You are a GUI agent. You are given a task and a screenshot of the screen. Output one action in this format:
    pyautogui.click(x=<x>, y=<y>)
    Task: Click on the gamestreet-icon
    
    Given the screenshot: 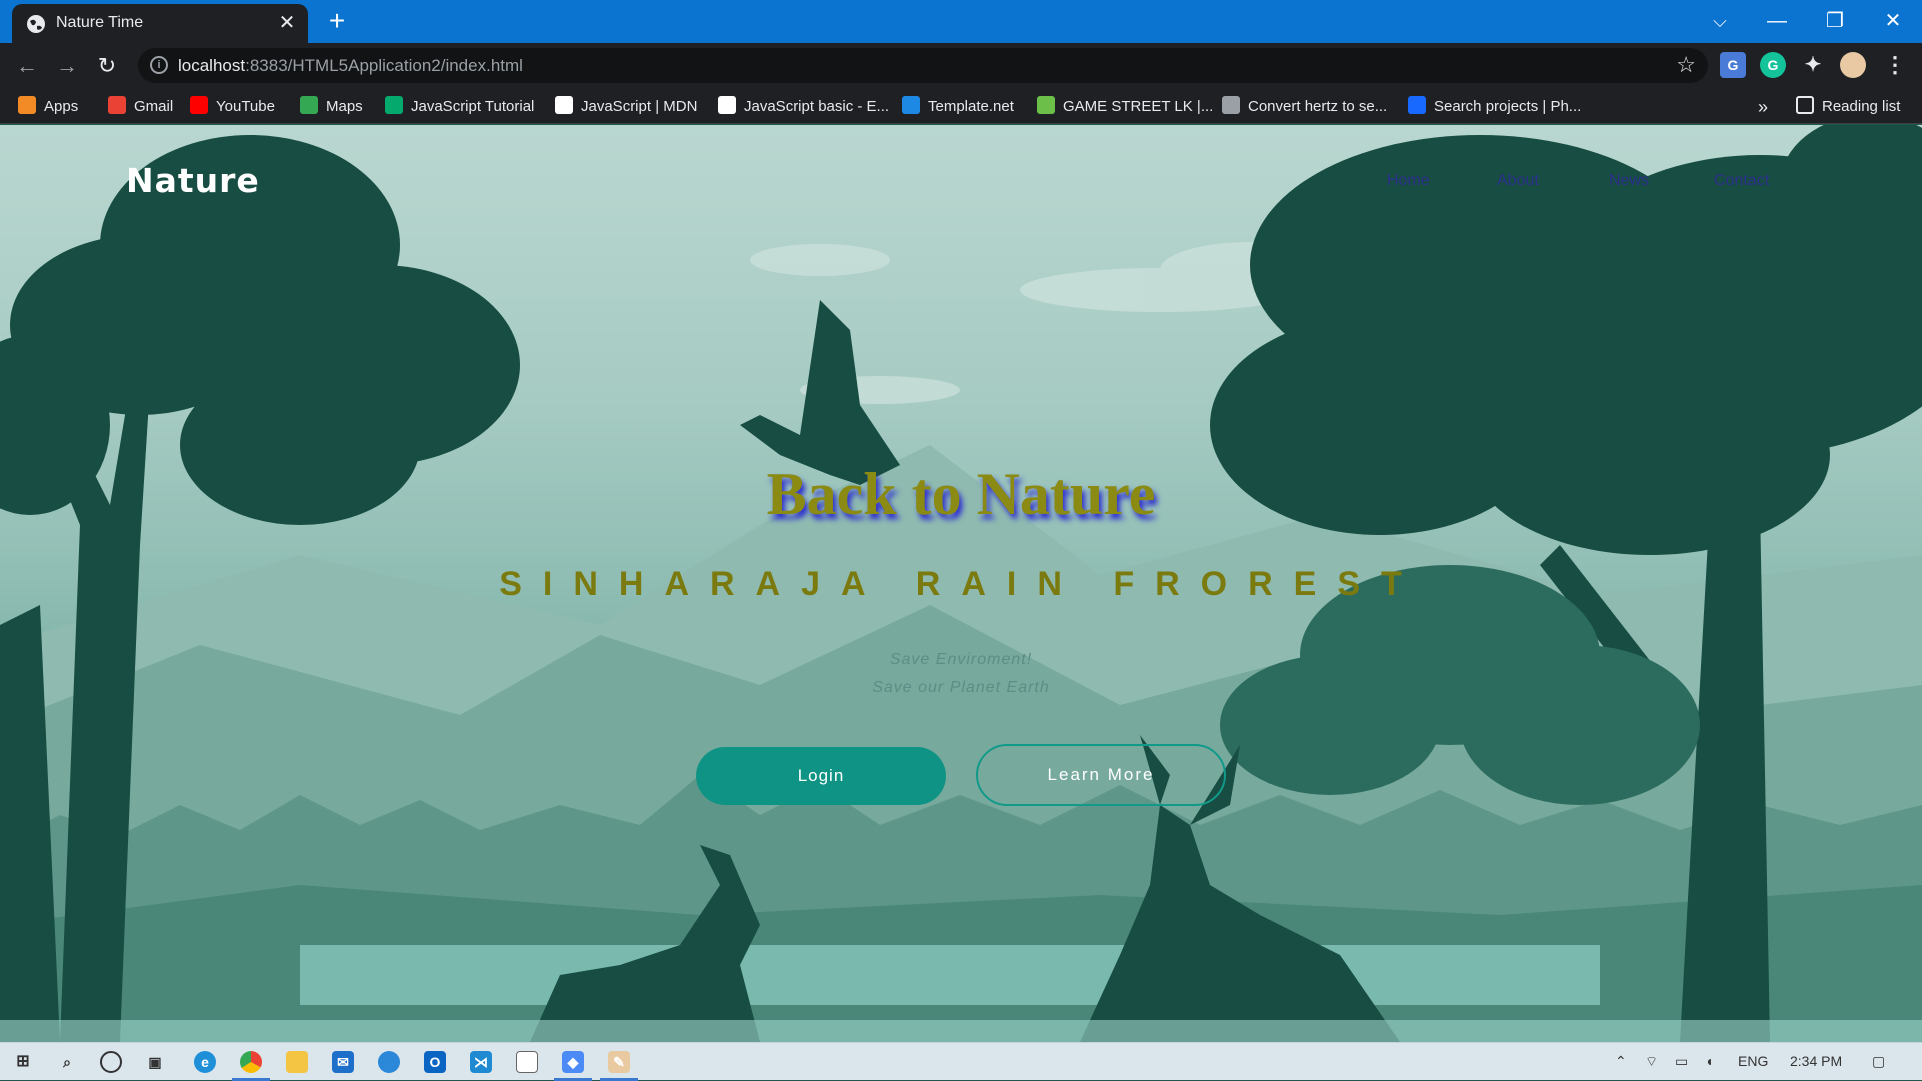 What is the action you would take?
    pyautogui.click(x=1046, y=105)
    